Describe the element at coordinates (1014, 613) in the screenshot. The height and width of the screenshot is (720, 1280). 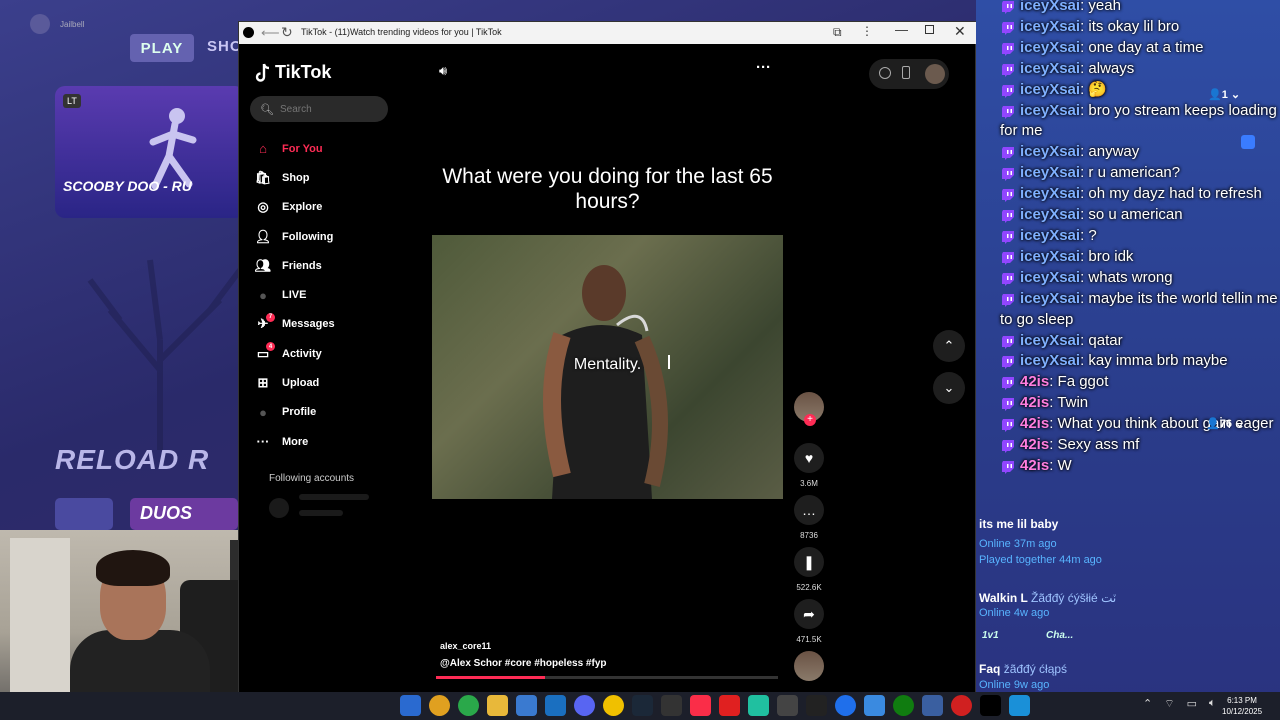
I see `friend-status: Online 4w ago` at that location.